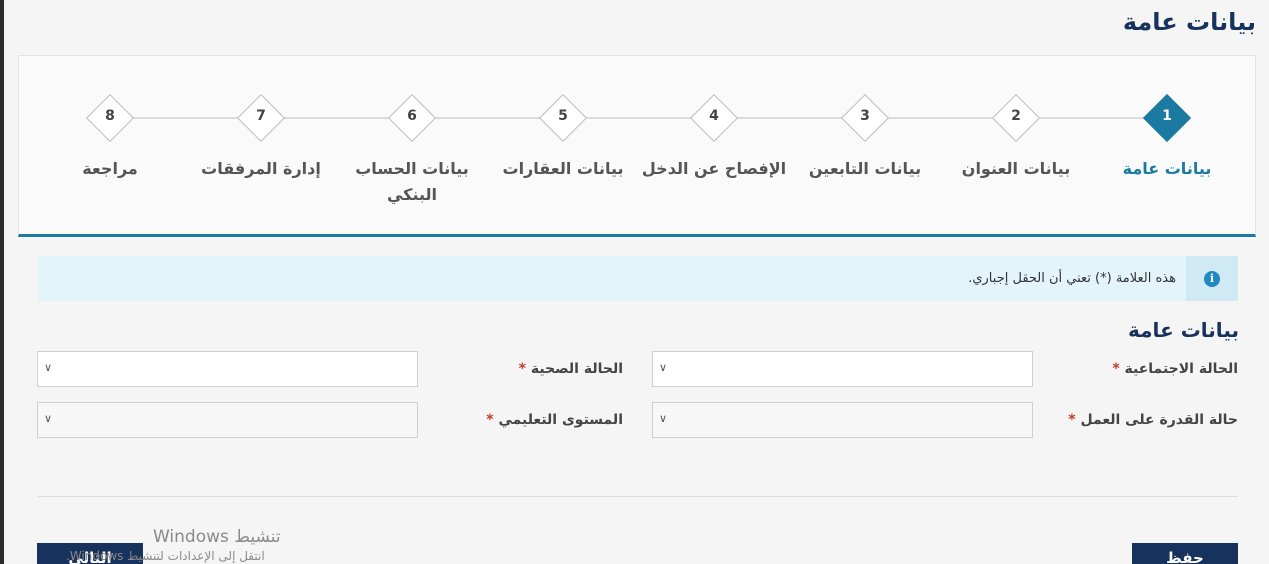 This screenshot has width=1269, height=564. I want to click on step-2-label: بيانات العنوان, so click(1016, 169).